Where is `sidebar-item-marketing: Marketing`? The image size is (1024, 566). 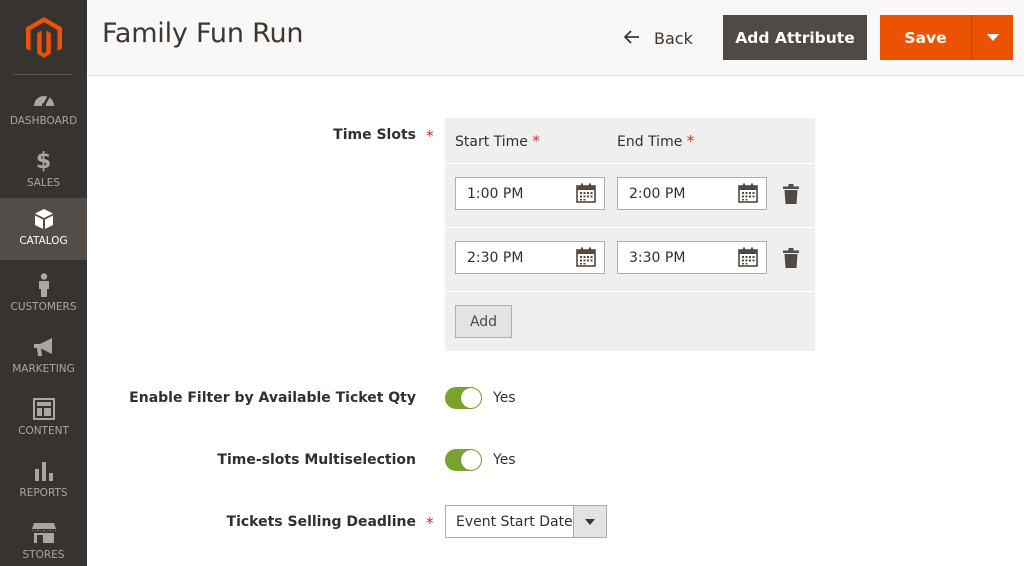
sidebar-item-marketing: Marketing is located at coordinates (43, 357).